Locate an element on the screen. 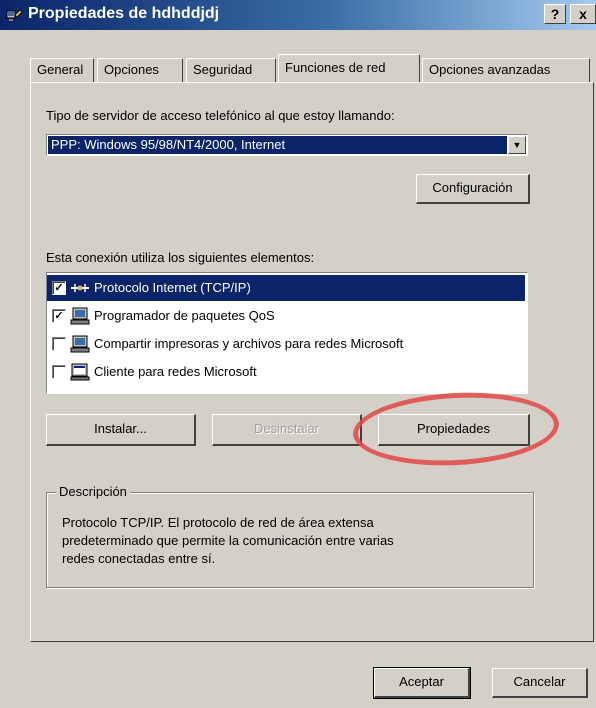 This screenshot has width=596, height=708. tab-label: Opciones is located at coordinates (131, 69).